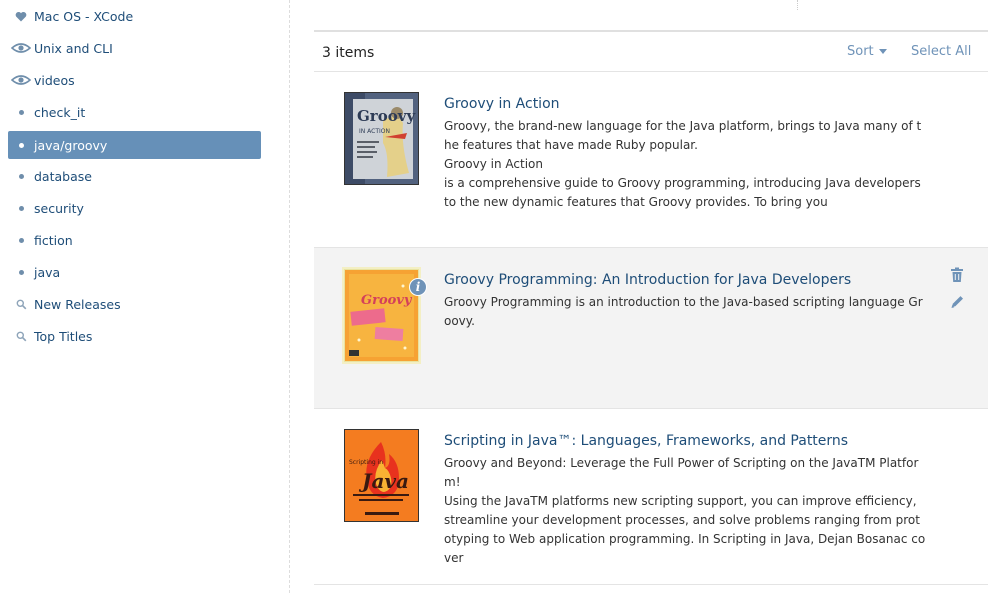 The height and width of the screenshot is (593, 995). I want to click on select-all-button: Select All, so click(941, 51).